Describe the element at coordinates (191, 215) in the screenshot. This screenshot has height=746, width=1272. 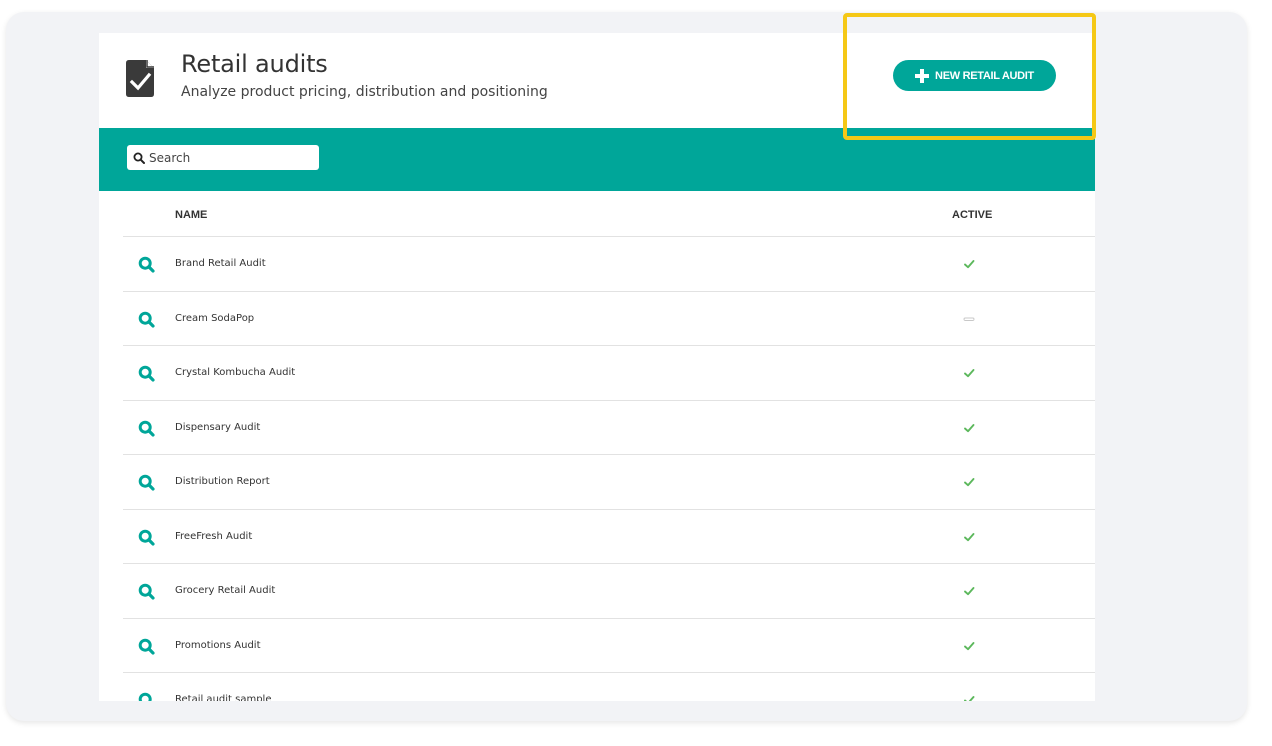
I see `column-header-name: NAME` at that location.